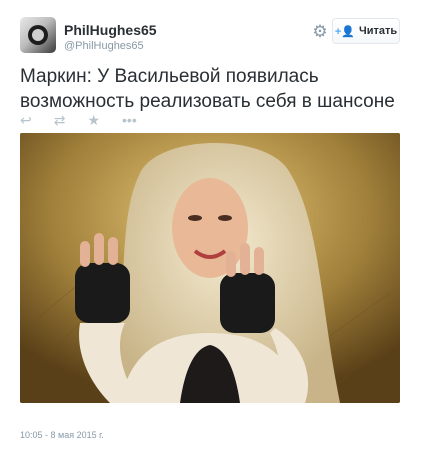  Describe the element at coordinates (93, 120) in the screenshot. I see `favorite-star-icon: ★` at that location.